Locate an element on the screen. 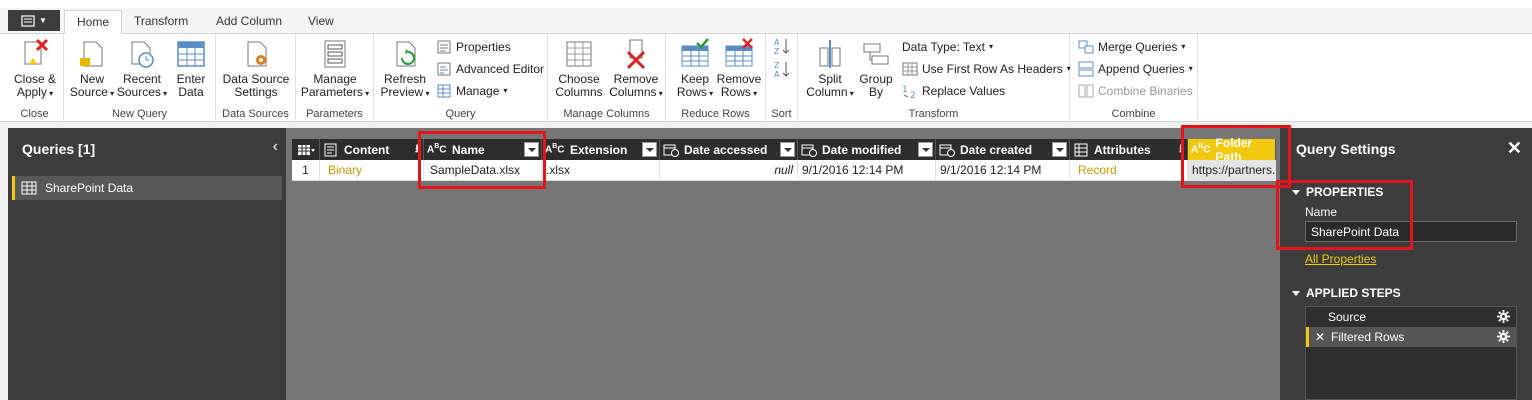 This screenshot has width=1532, height=400. table-menu-button is located at coordinates (306, 149).